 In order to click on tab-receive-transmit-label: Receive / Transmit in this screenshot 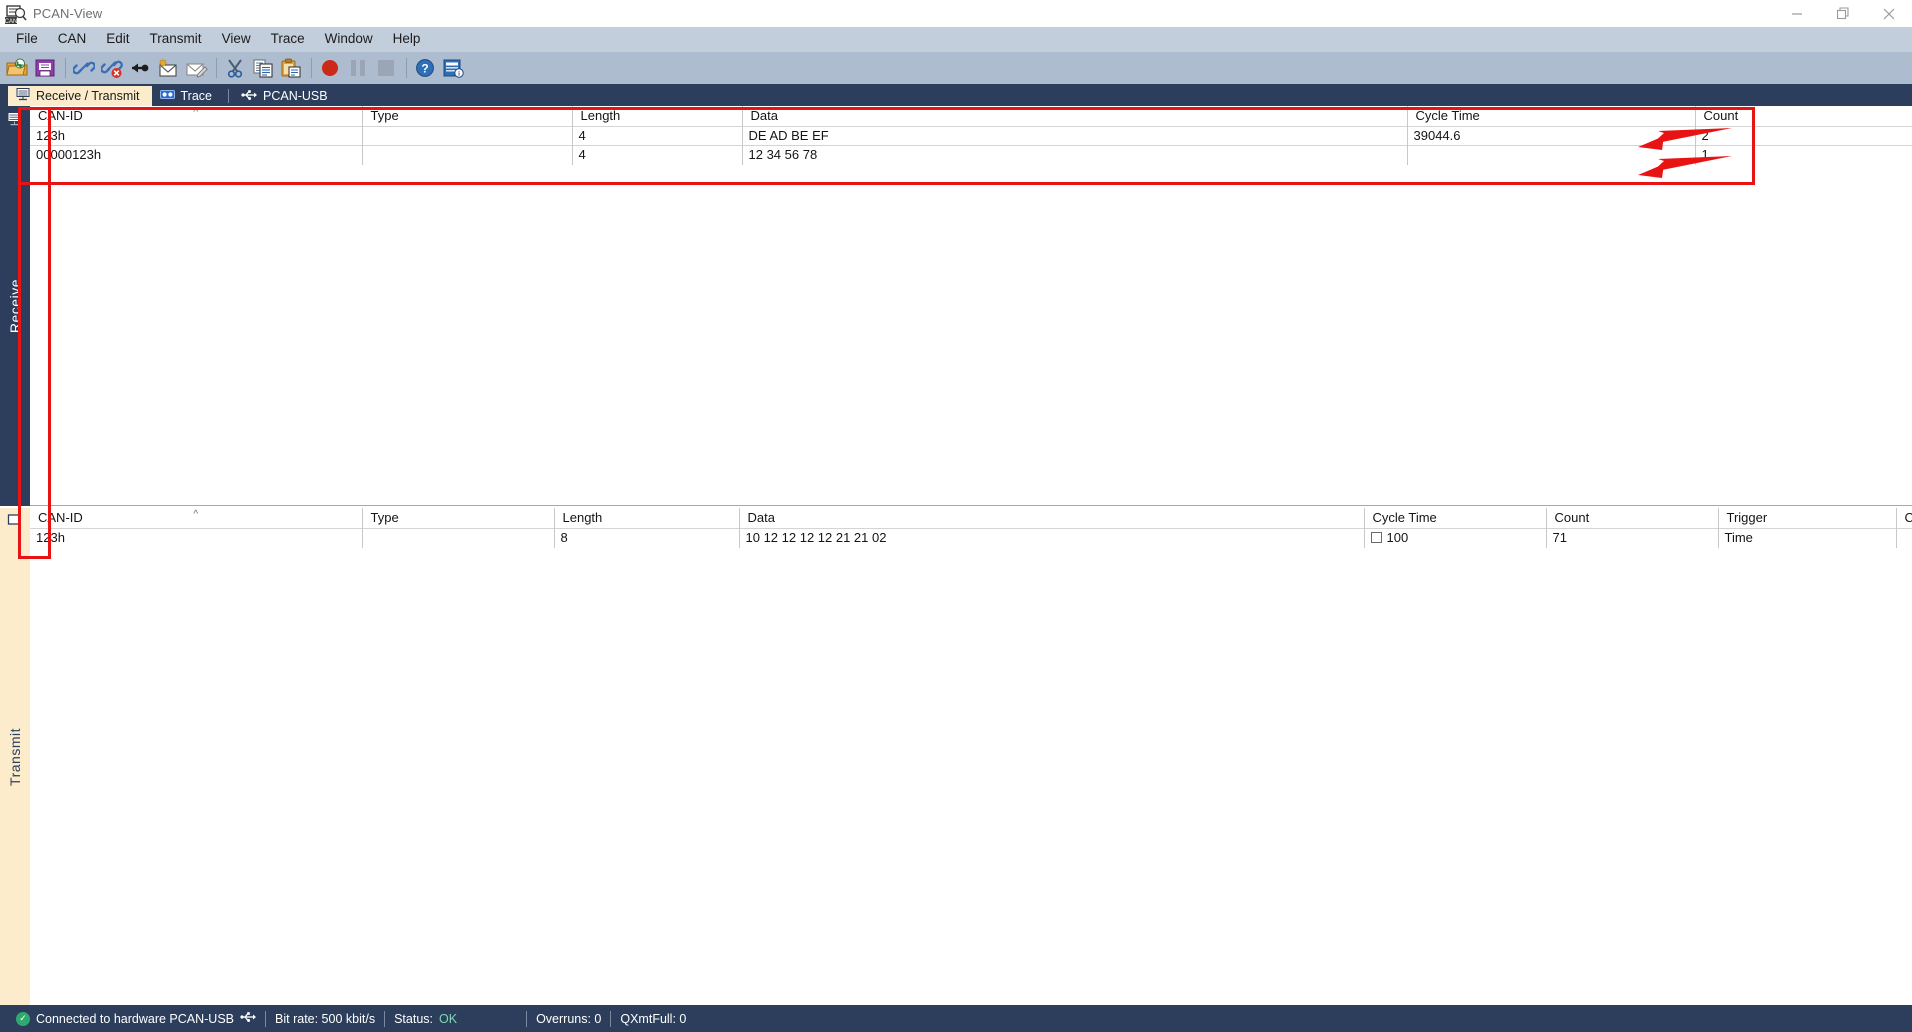, I will do `click(88, 96)`.